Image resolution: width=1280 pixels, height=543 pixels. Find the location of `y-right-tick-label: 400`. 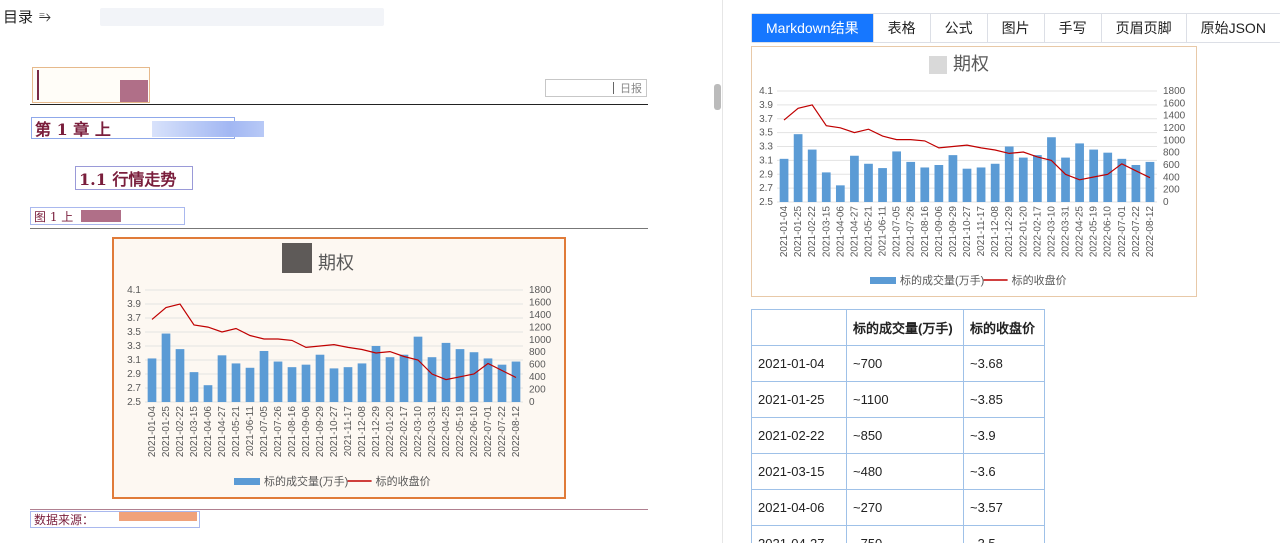

y-right-tick-label: 400 is located at coordinates (537, 377).